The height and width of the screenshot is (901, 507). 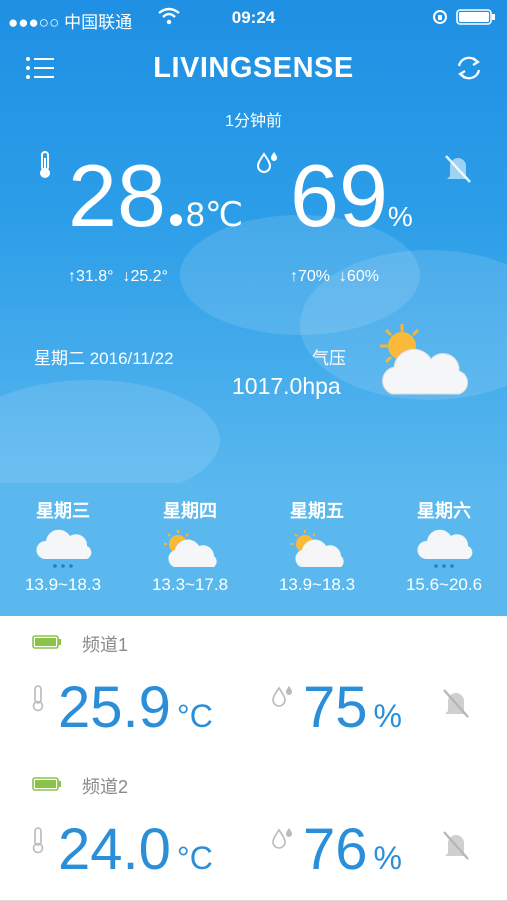 I want to click on channel-name: 频道2, so click(x=105, y=787).